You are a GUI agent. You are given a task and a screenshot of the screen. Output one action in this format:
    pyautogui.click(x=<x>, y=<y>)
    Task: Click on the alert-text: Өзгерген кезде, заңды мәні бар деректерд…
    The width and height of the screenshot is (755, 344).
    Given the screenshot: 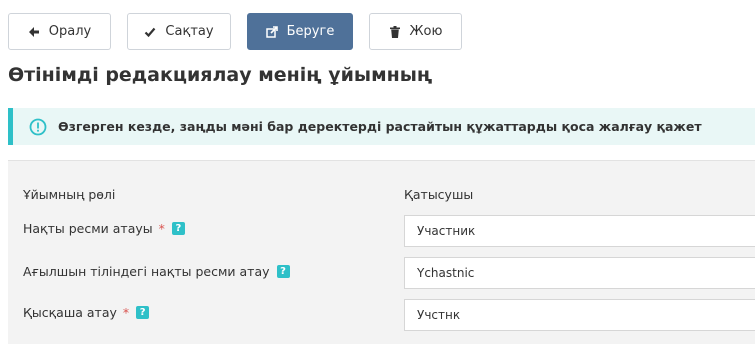 What is the action you would take?
    pyautogui.click(x=380, y=126)
    